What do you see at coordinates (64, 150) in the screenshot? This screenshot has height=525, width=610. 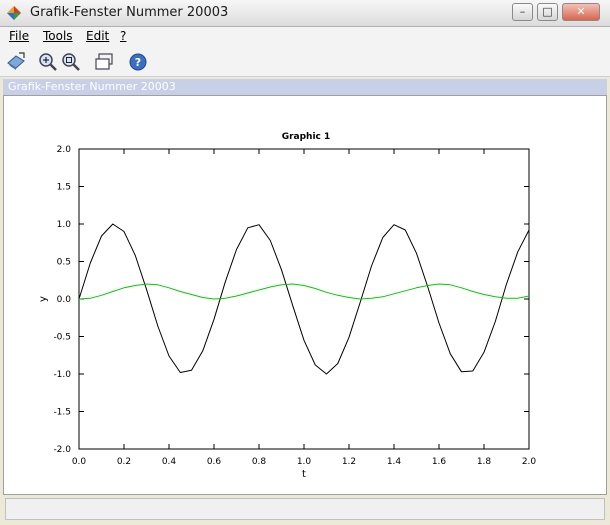 I see `y-tick-label: 2.0` at bounding box center [64, 150].